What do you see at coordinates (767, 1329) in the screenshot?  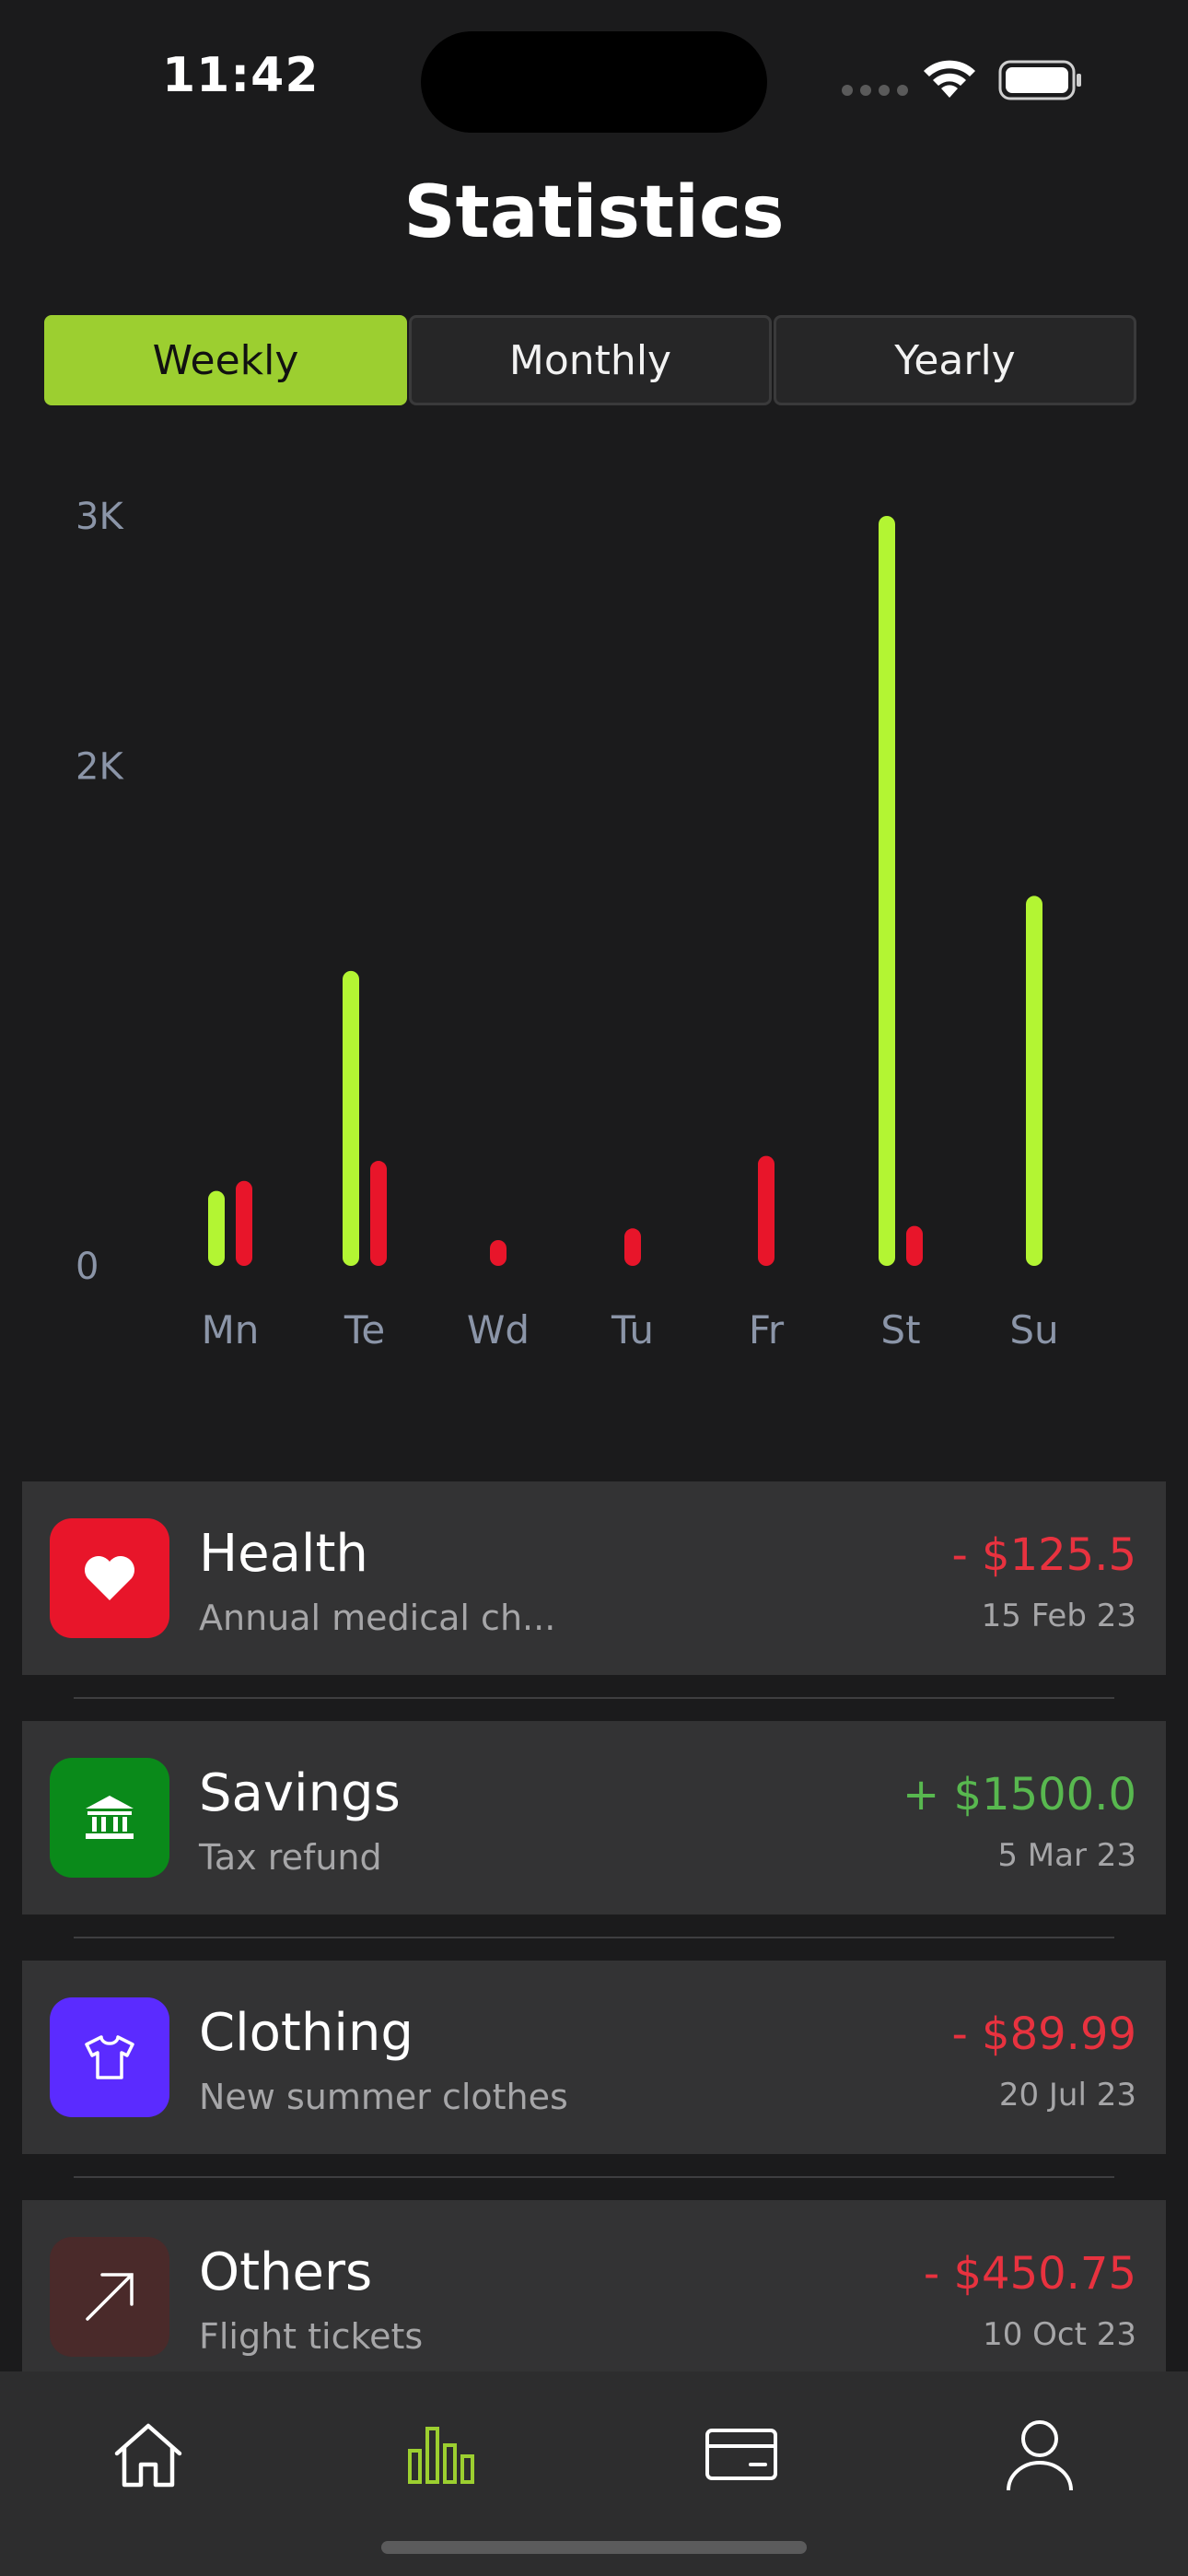 I see `x-tick-label: Fr` at bounding box center [767, 1329].